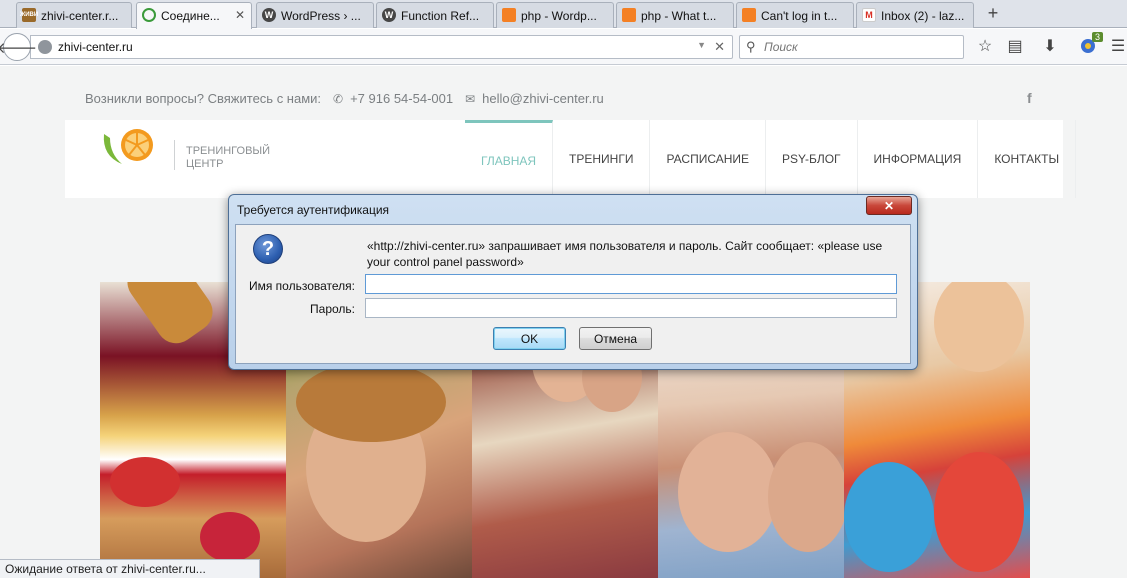 Image resolution: width=1127 pixels, height=578 pixels. What do you see at coordinates (203, 98) in the screenshot?
I see `contact-prompt: Возникли вопросы? Свяжитесь с нами:` at bounding box center [203, 98].